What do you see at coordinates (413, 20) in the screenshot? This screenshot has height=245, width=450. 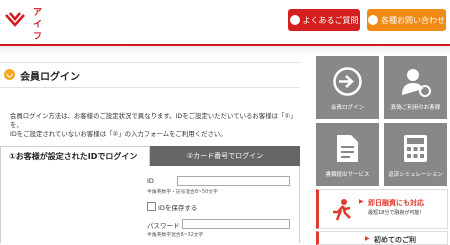 I see `inquiry-button-label: 各種お問い合わせ` at bounding box center [413, 20].